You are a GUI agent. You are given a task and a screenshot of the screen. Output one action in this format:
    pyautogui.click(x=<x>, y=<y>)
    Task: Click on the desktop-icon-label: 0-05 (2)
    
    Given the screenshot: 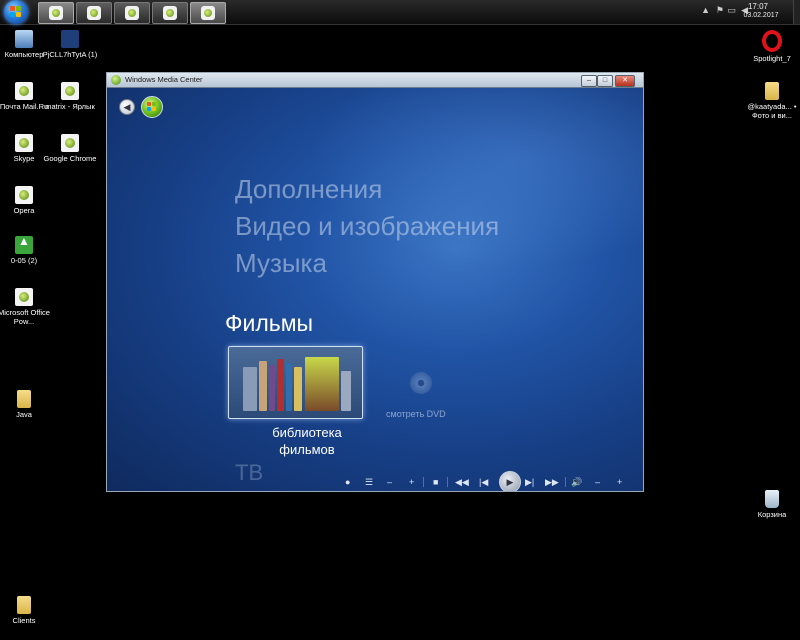 What is the action you would take?
    pyautogui.click(x=24, y=260)
    